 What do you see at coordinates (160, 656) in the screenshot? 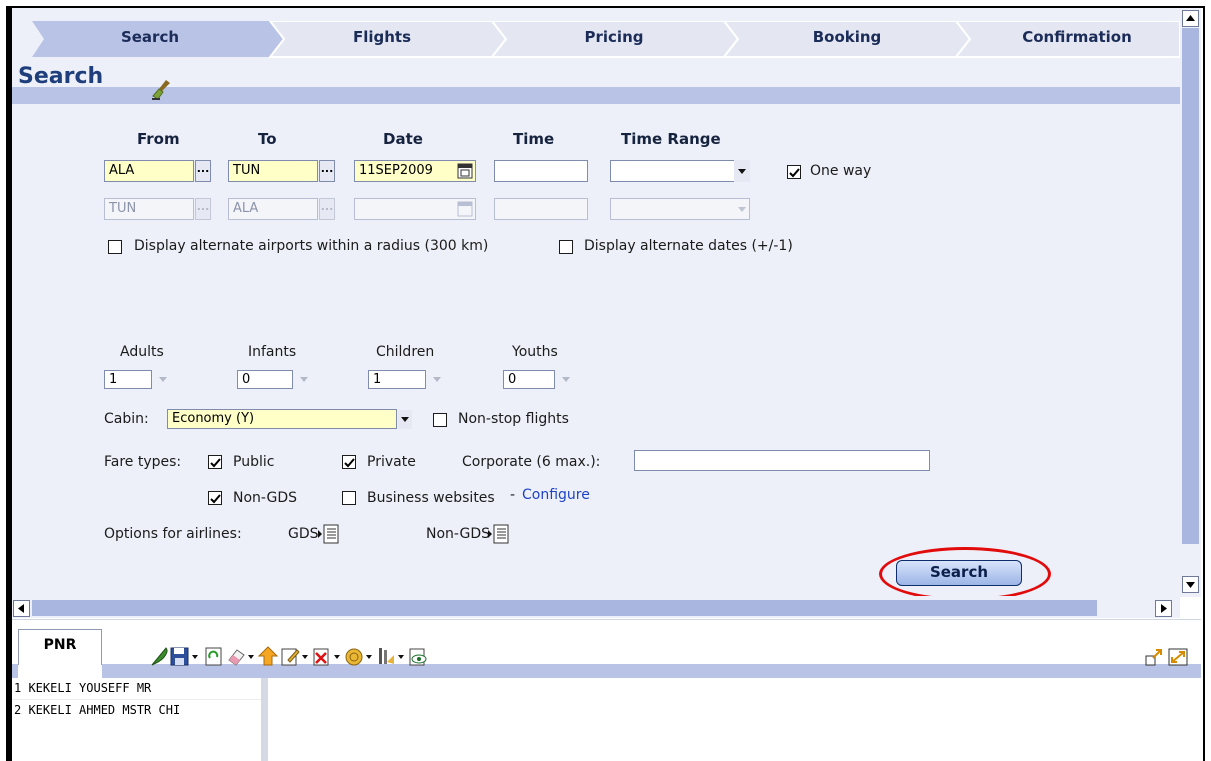
I see `feather-icon` at bounding box center [160, 656].